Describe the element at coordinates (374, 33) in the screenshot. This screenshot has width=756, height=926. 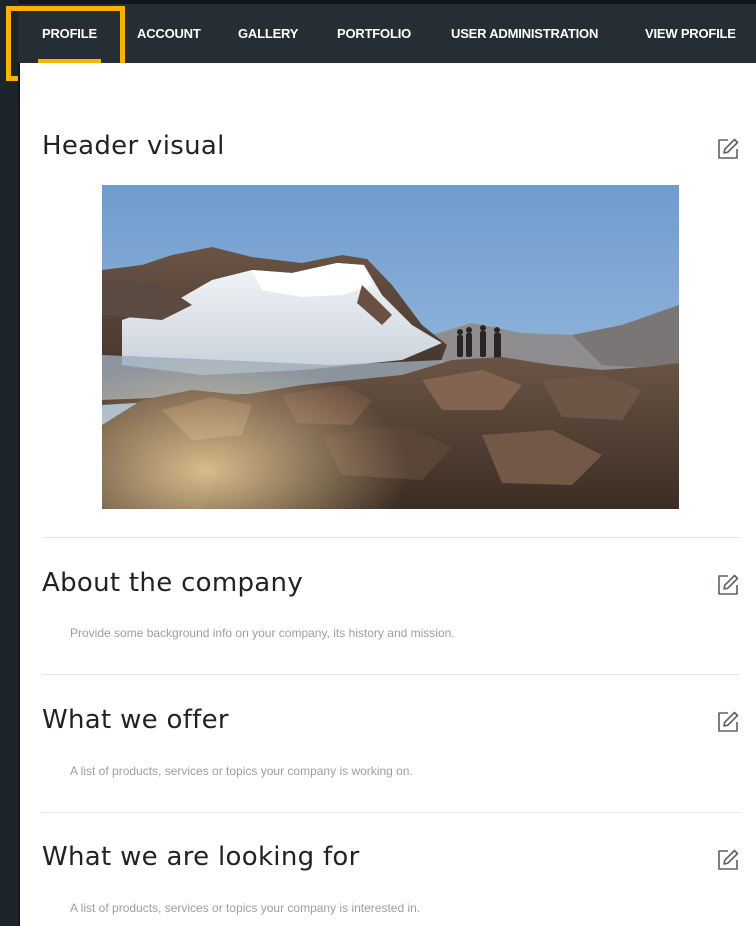
I see `tab-portfolio: PORTFOLIO` at that location.